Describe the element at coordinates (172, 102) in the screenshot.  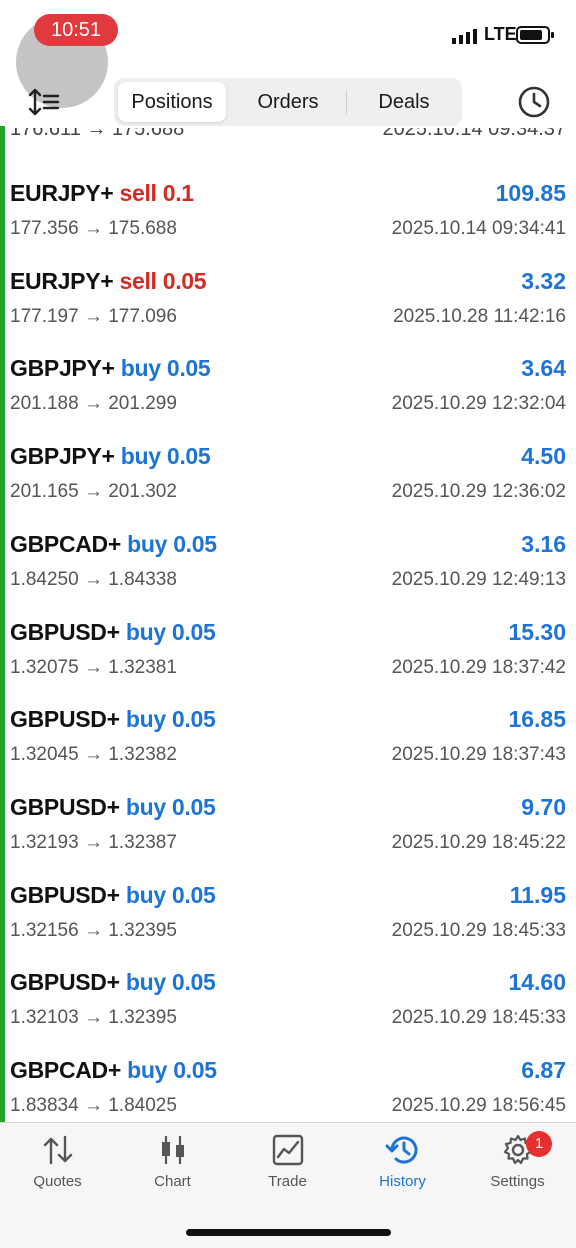
I see `segment-positions: Positions` at that location.